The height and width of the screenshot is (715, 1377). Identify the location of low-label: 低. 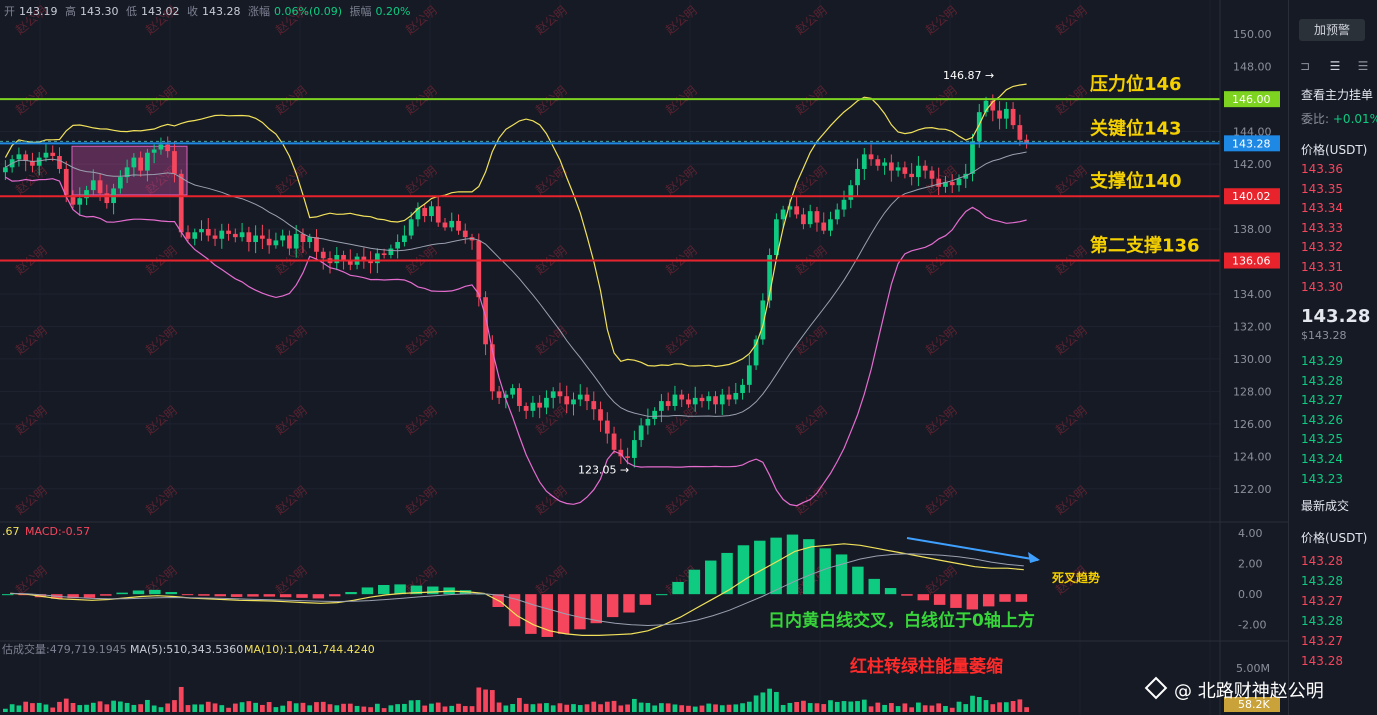
(131, 11).